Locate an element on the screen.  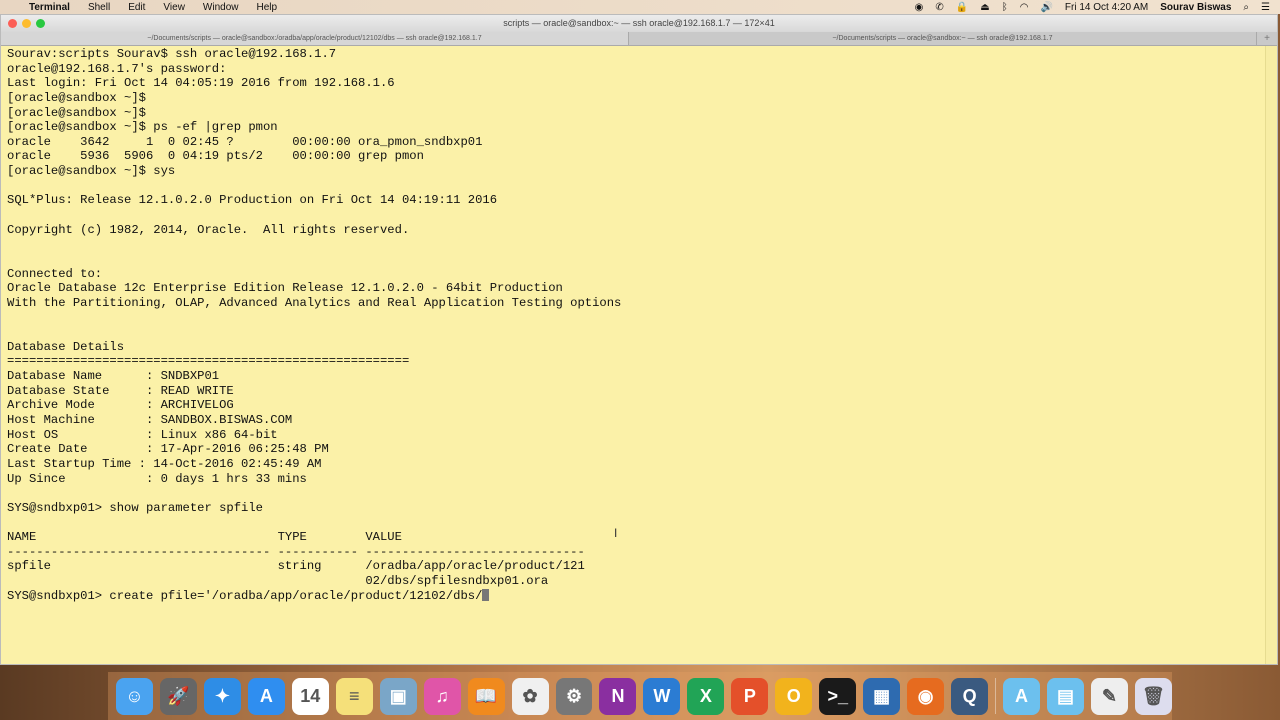
photos-icon: ✿ is located at coordinates (530, 696).